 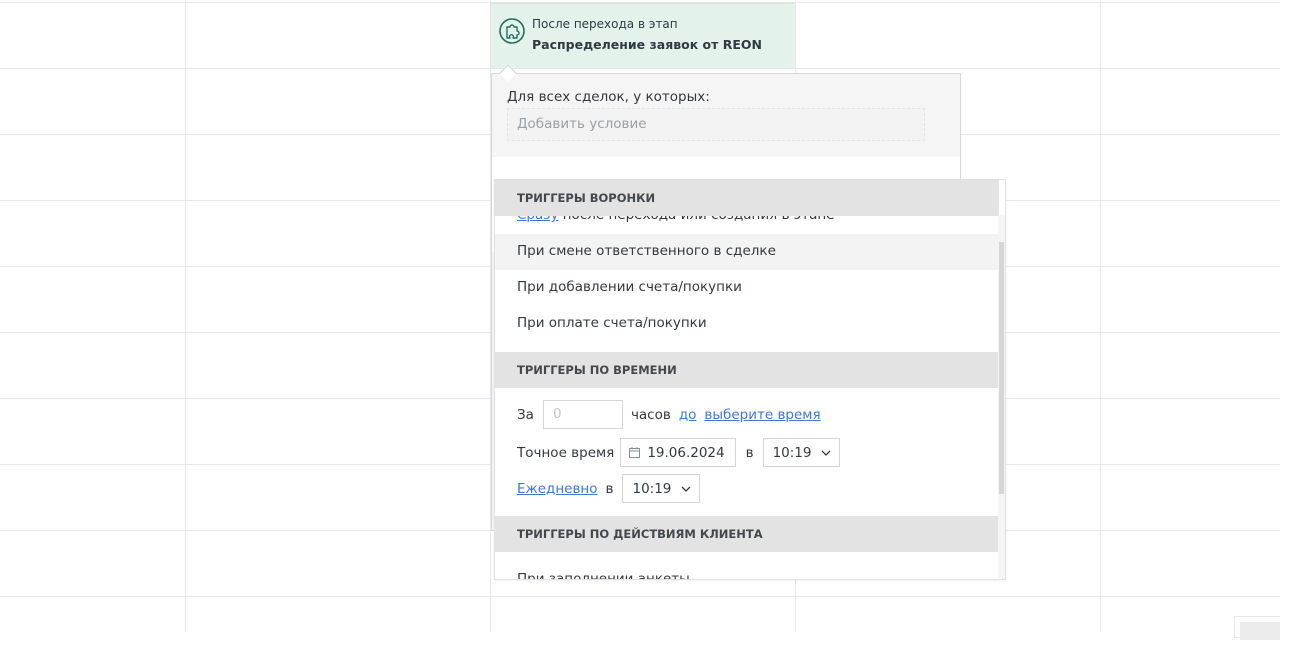 I want to click on trigger-row-daily: Ежедневно в 10:19, so click(x=609, y=488).